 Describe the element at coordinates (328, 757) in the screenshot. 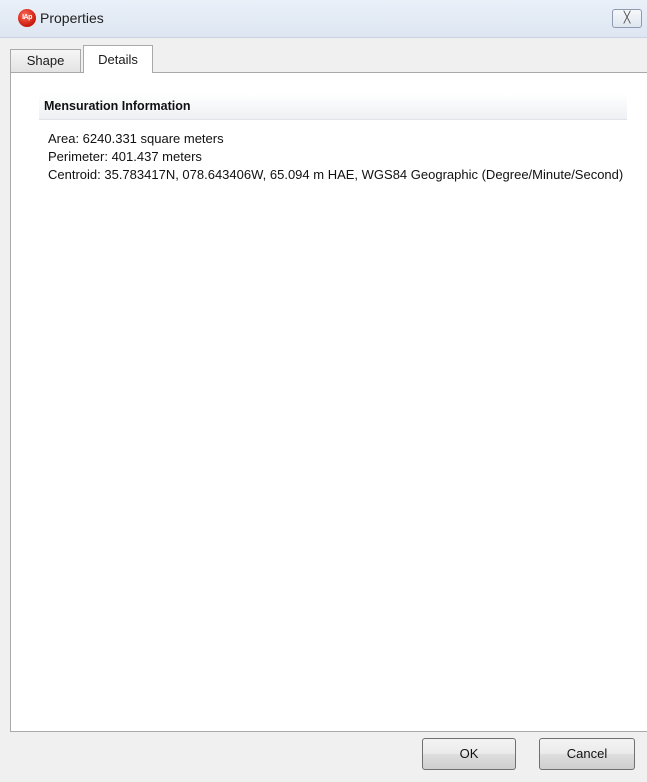

I see `dialog-footer: OK Cancel` at that location.